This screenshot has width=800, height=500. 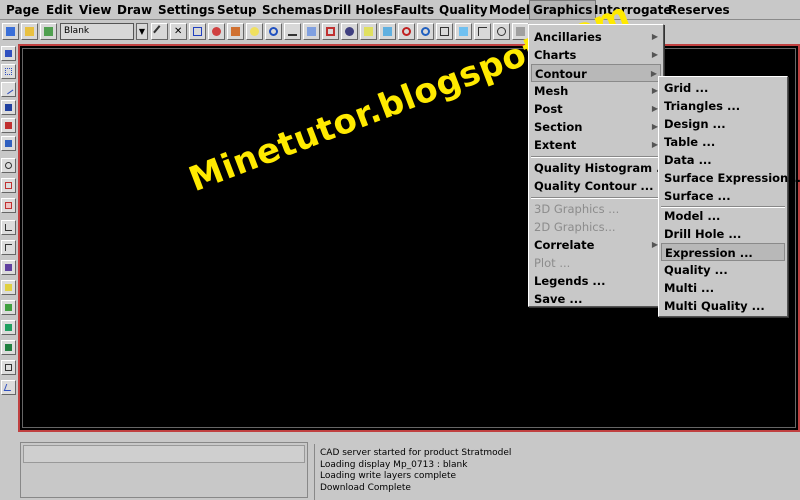 What do you see at coordinates (59, 10) in the screenshot?
I see `menu-edit: Edit` at bounding box center [59, 10].